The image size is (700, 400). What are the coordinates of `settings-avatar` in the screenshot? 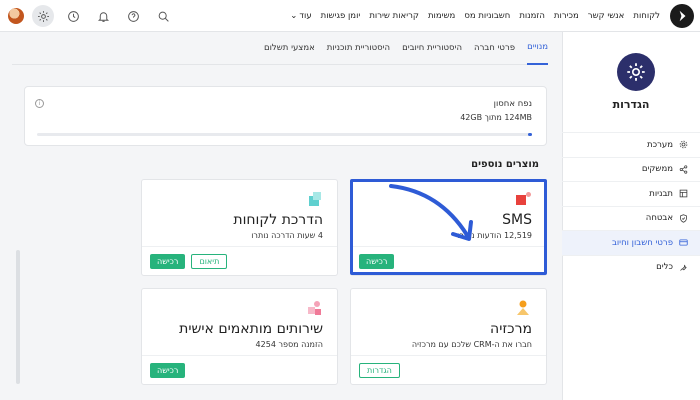 It's located at (636, 72).